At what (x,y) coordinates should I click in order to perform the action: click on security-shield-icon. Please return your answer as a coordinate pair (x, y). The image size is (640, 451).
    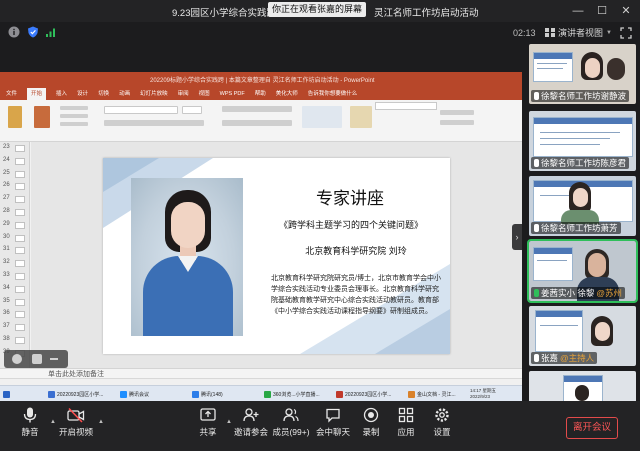
    Looking at the image, I should click on (33, 32).